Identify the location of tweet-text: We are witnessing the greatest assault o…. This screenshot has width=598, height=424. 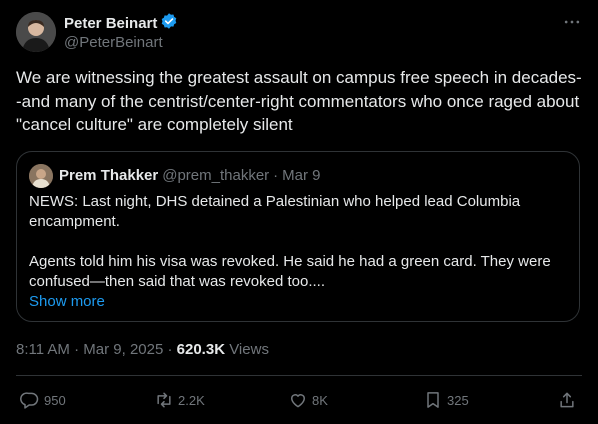
(299, 101).